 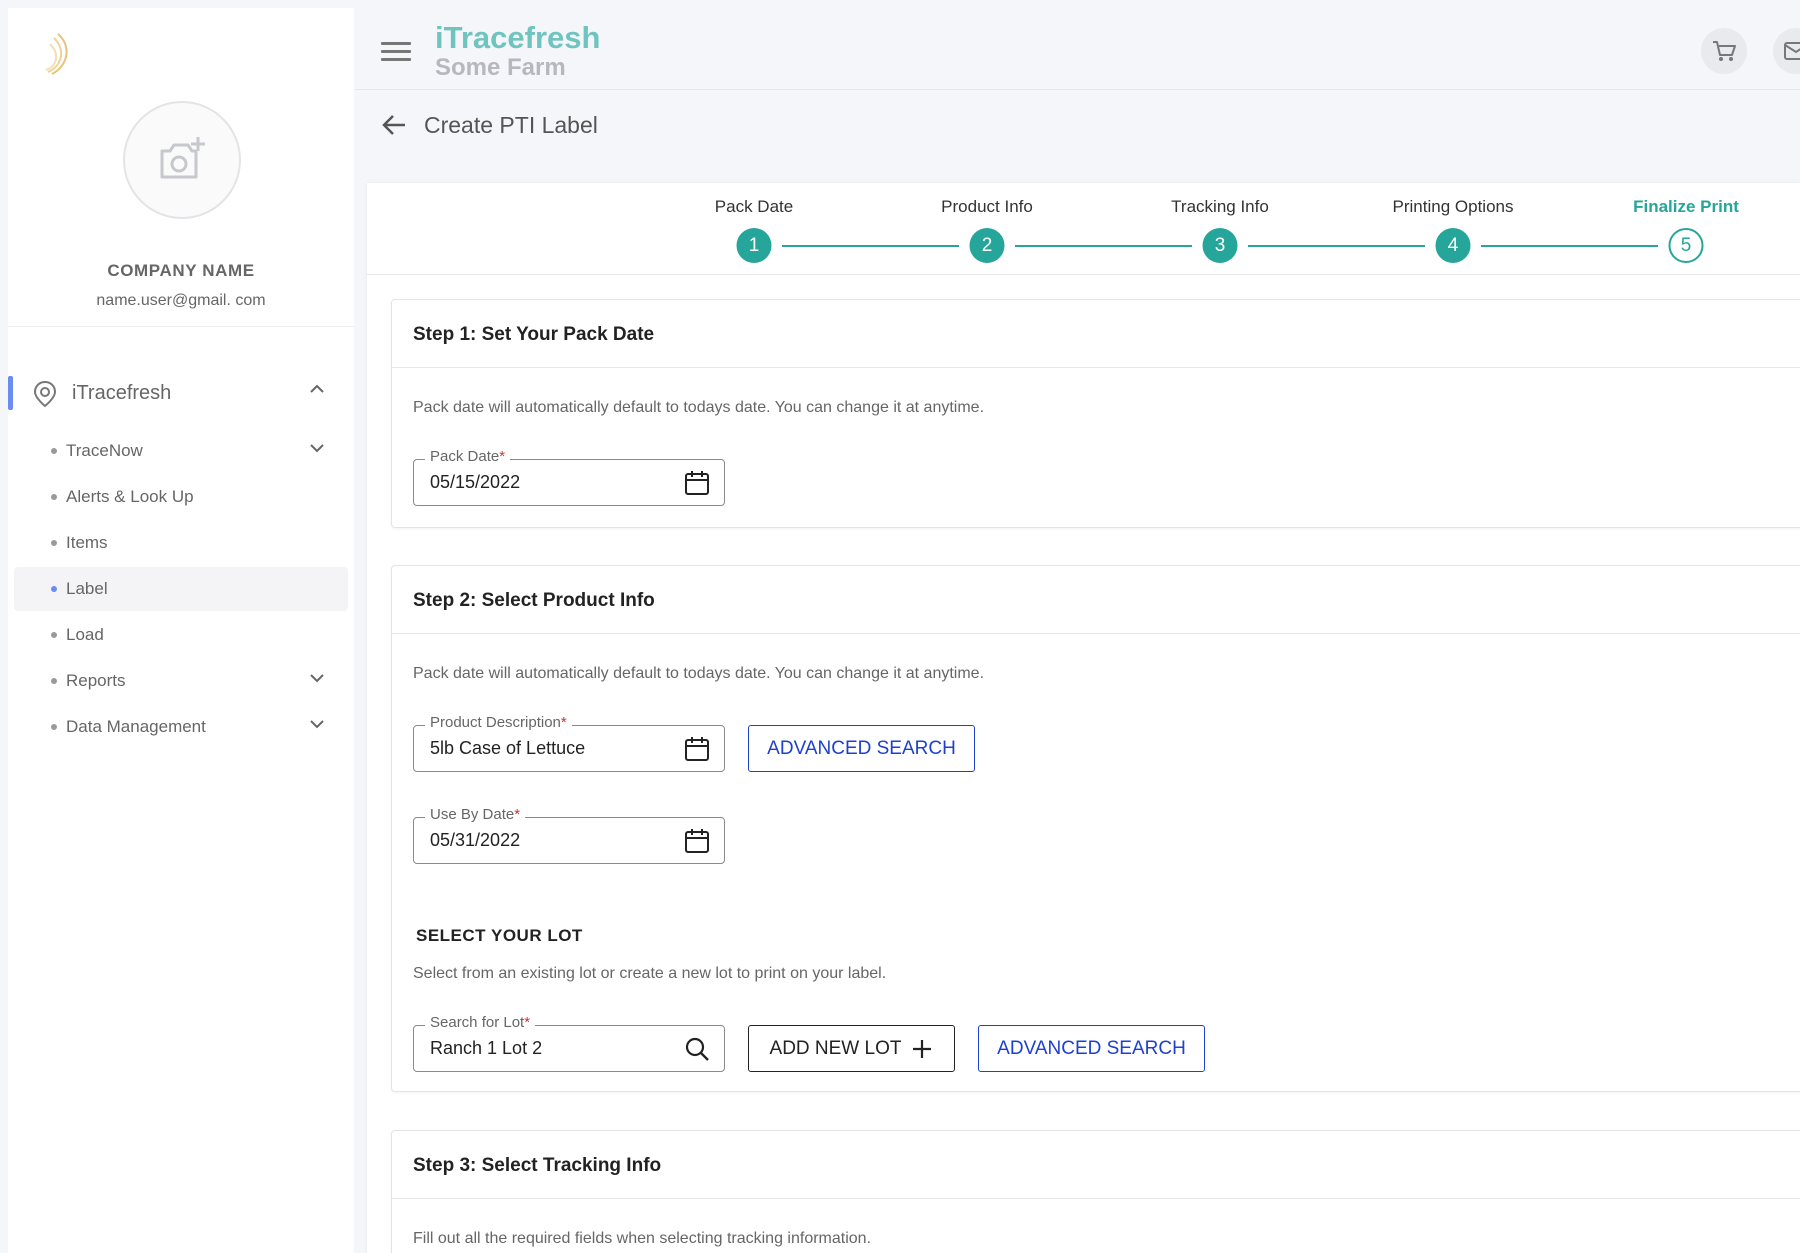 I want to click on product-description-field: Product Description* 5lb Case of Lettuce, so click(x=569, y=743).